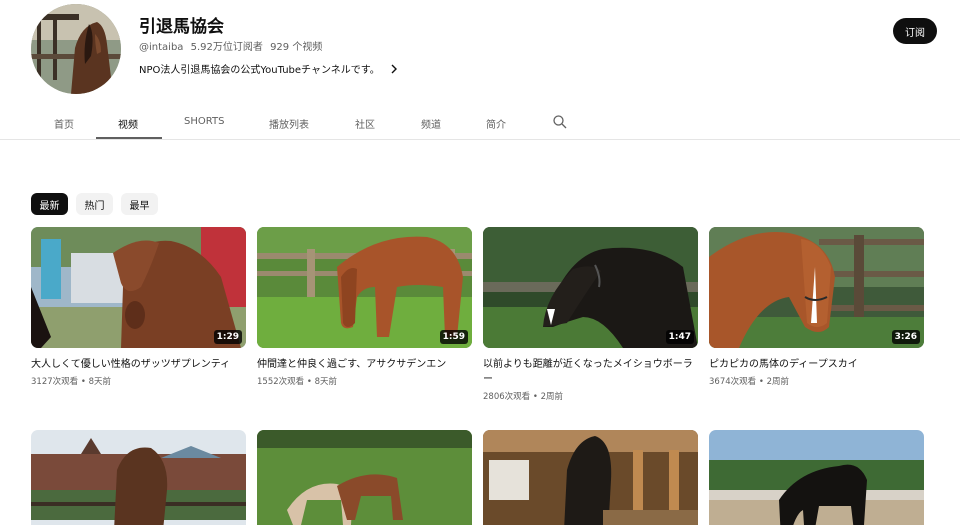 The width and height of the screenshot is (960, 525). Describe the element at coordinates (816, 364) in the screenshot. I see `video-title: ピカピカの馬体のディープスカイ` at that location.